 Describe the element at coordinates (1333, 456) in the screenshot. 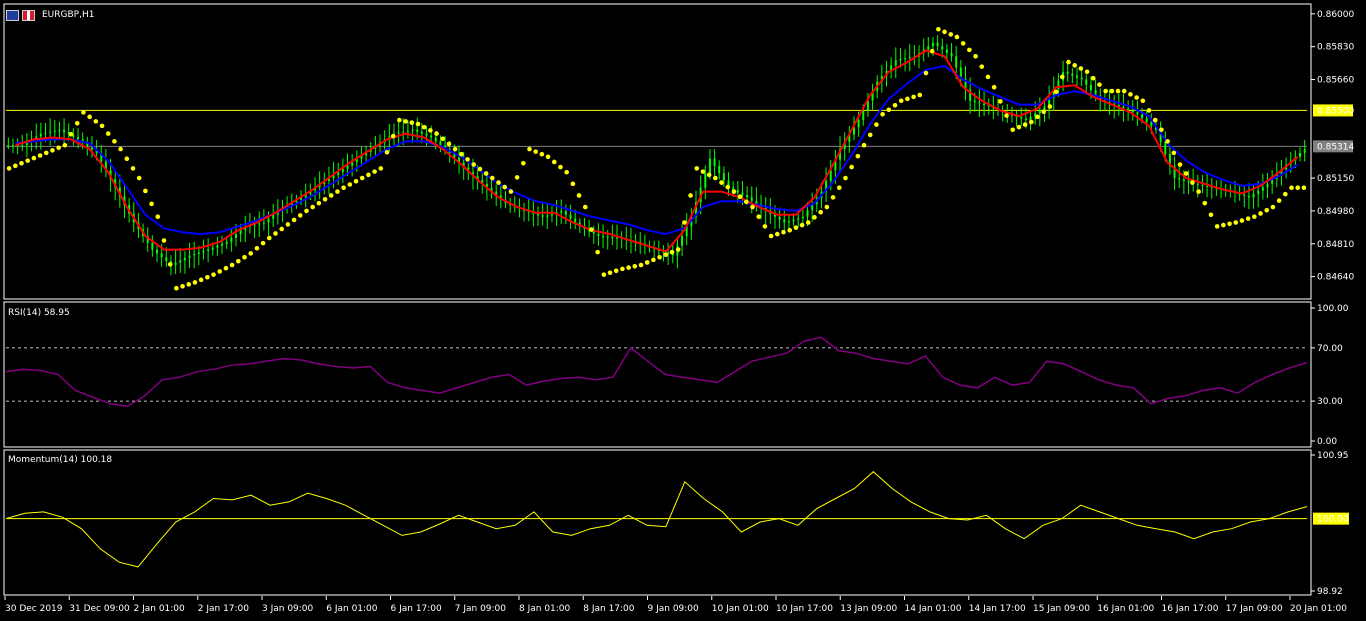

I see `momentum-tick-label: 100.95` at that location.